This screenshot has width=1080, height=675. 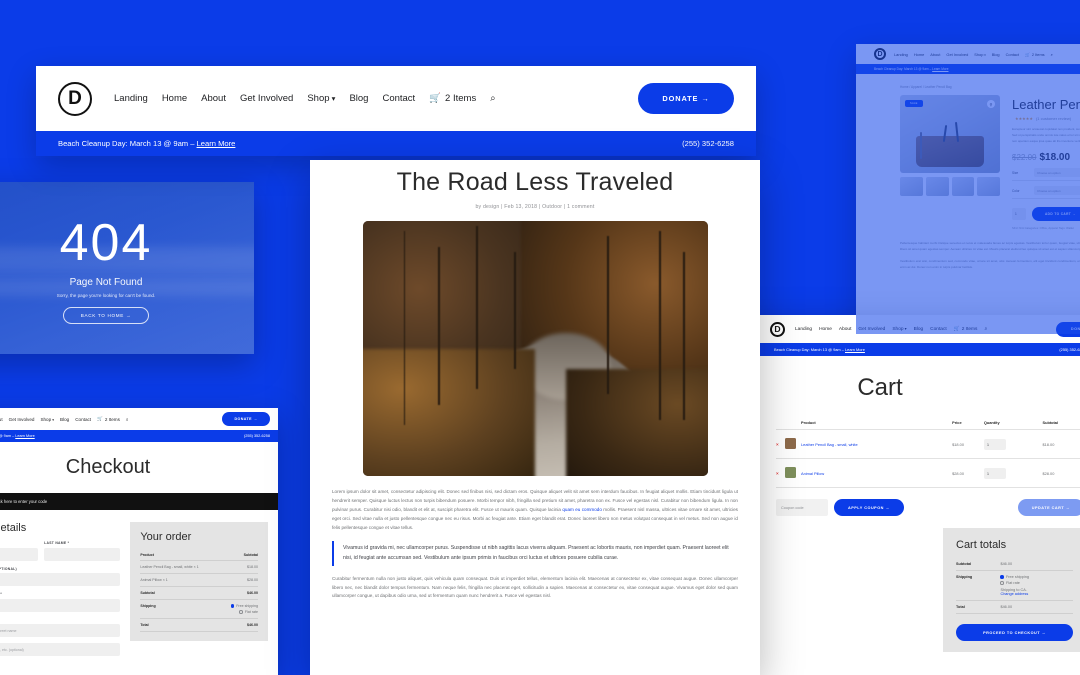 I want to click on order-col-subtotal: Subtotal, so click(x=239, y=555).